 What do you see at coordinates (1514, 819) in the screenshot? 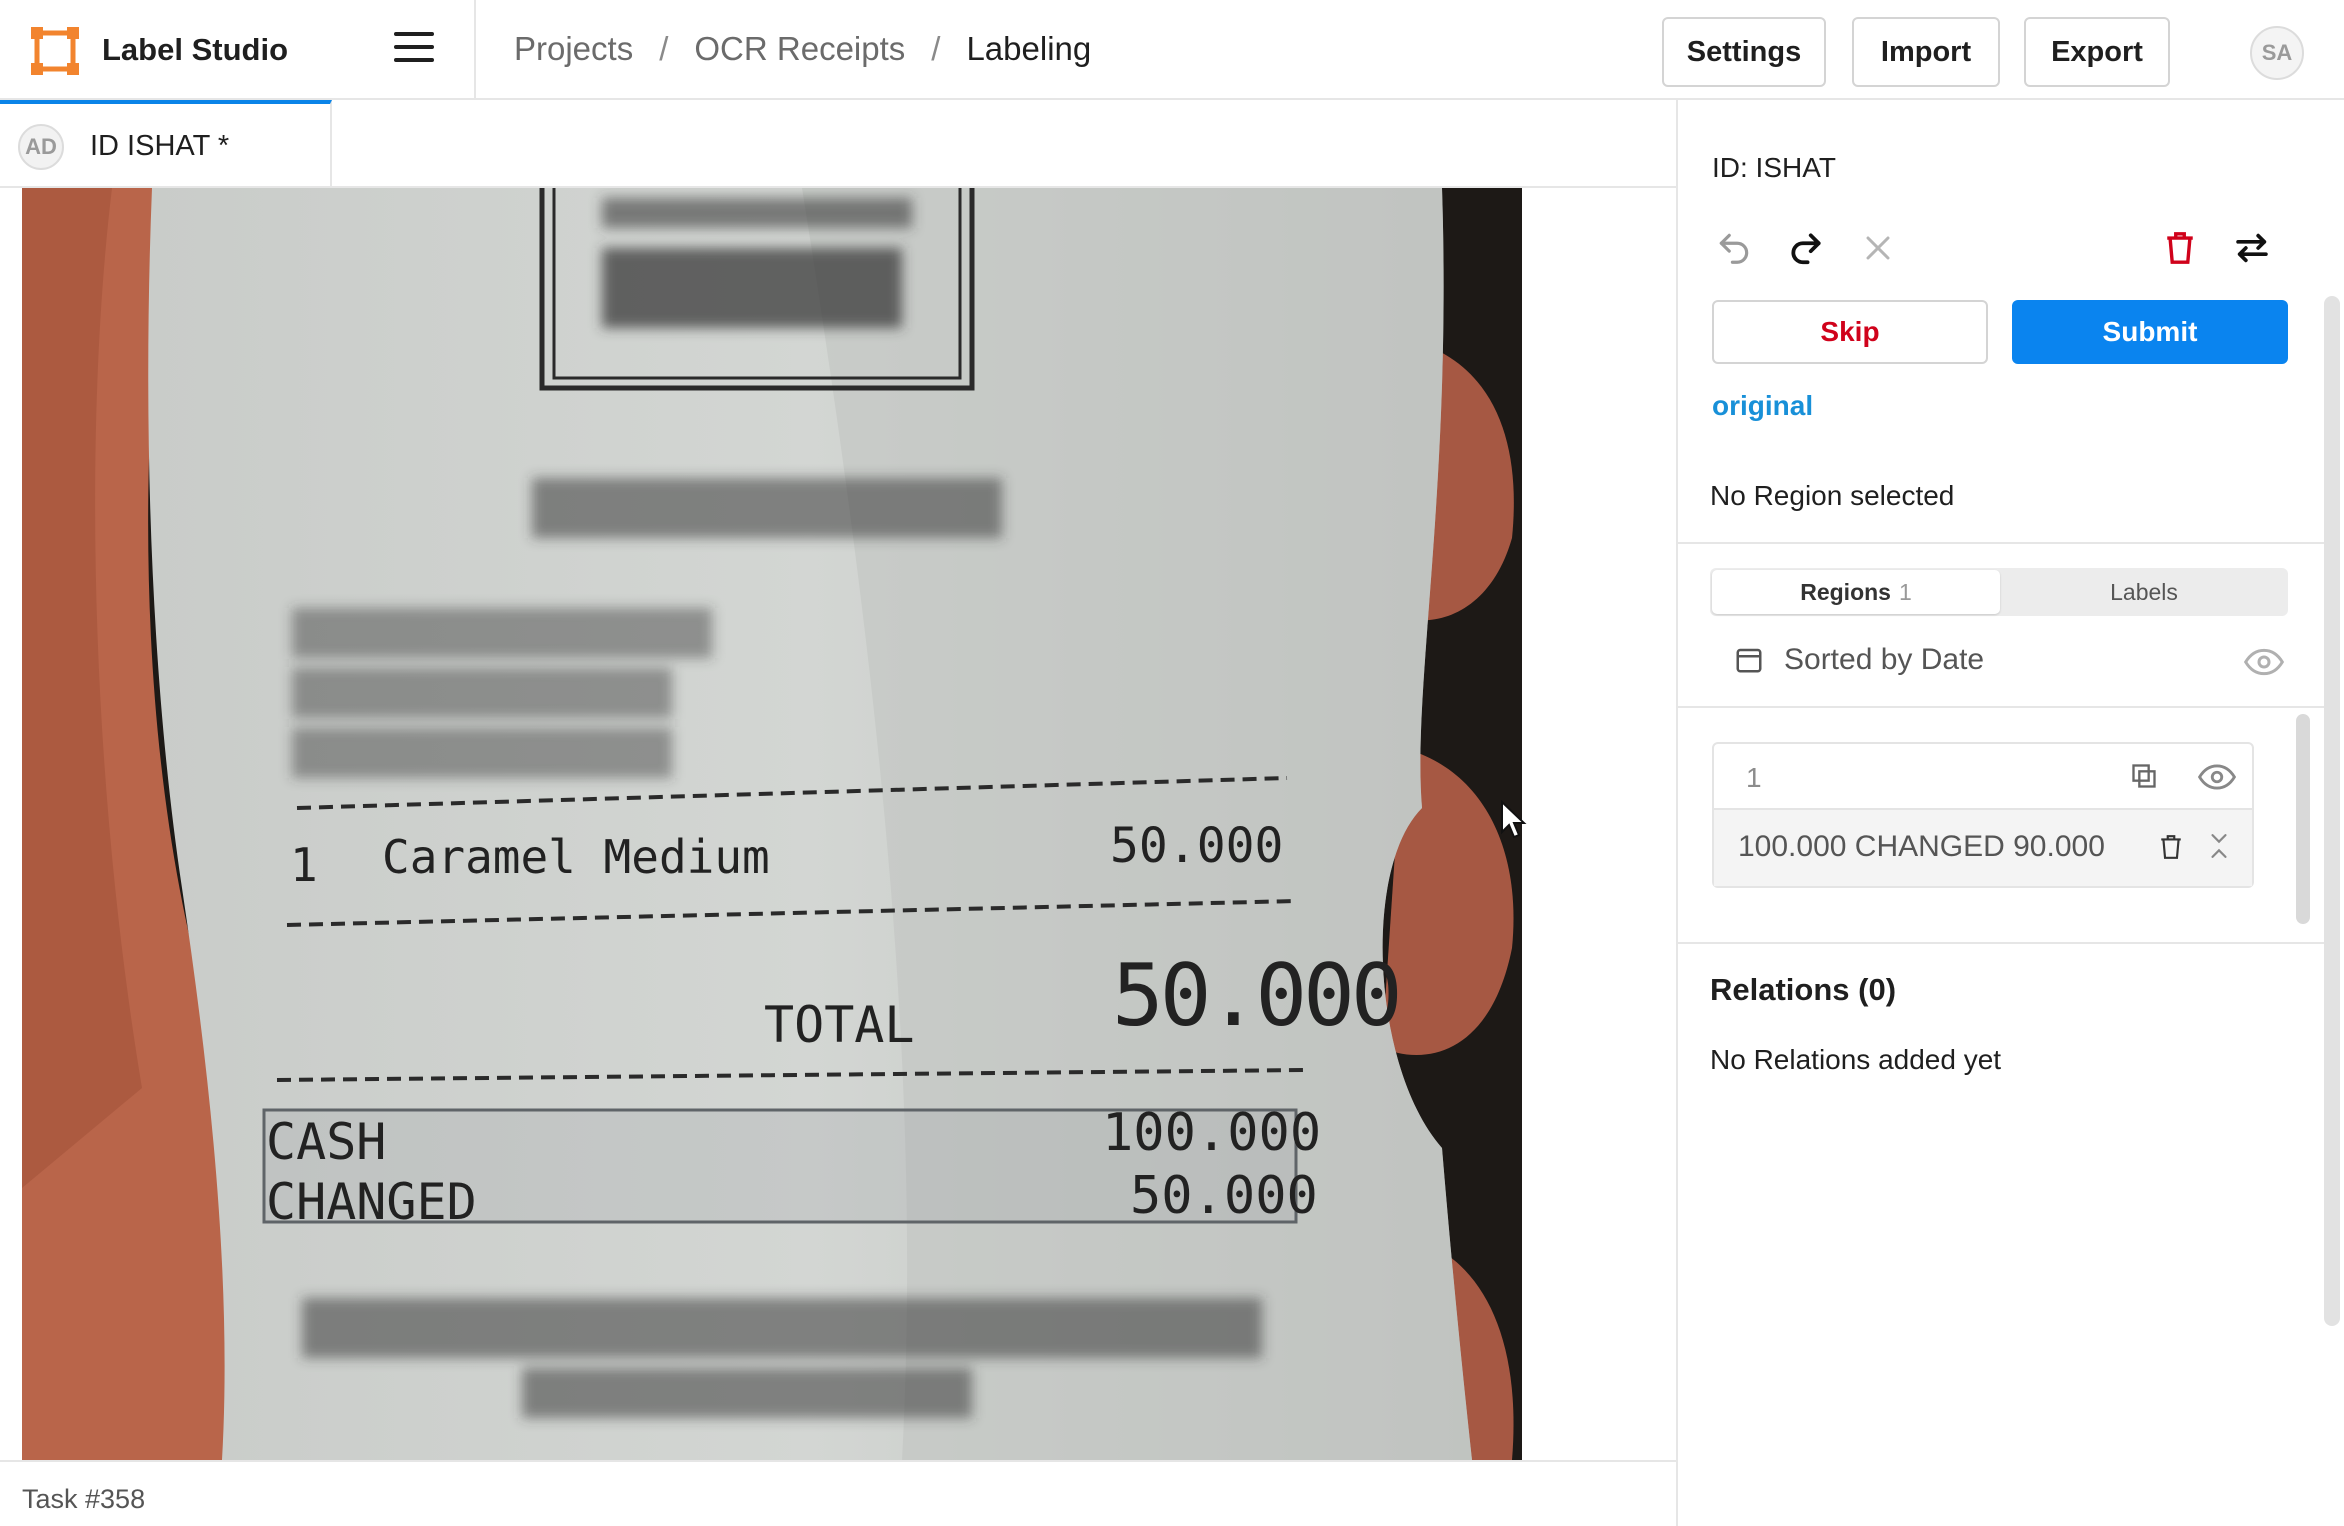
I see `mouse-cursor-icon` at bounding box center [1514, 819].